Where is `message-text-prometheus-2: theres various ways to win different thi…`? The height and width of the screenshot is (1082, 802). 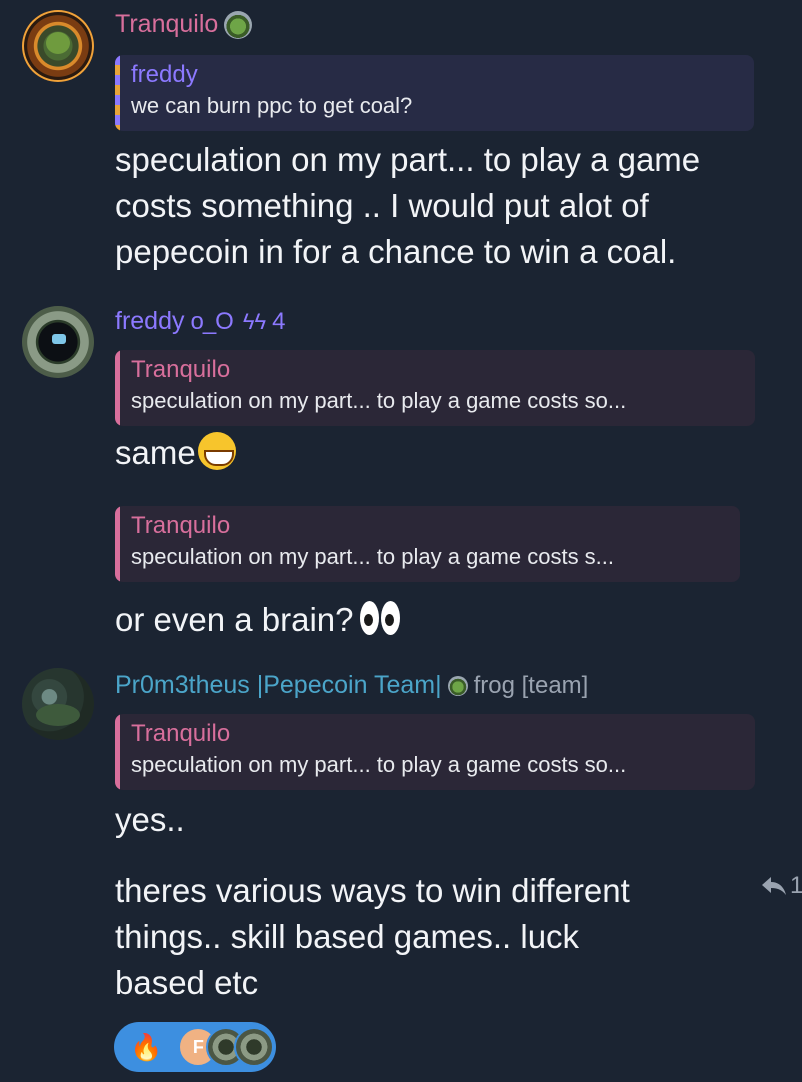 message-text-prometheus-2: theres various ways to win different thi… is located at coordinates (372, 937).